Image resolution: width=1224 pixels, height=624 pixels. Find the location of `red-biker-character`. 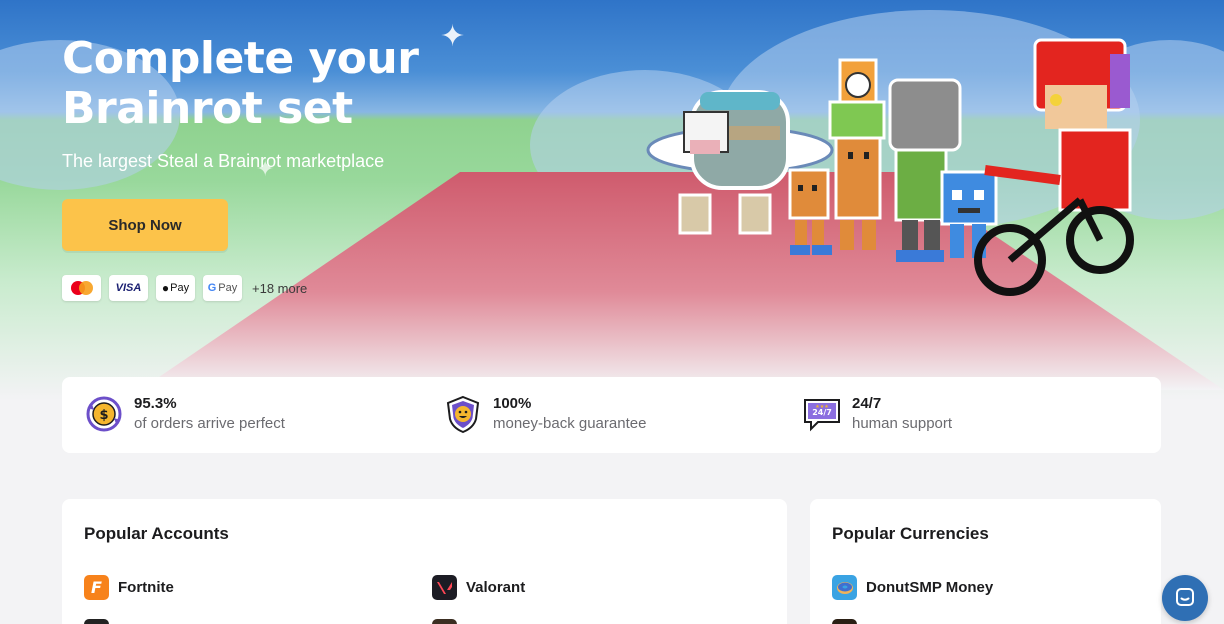

red-biker-character is located at coordinates (1054, 167).